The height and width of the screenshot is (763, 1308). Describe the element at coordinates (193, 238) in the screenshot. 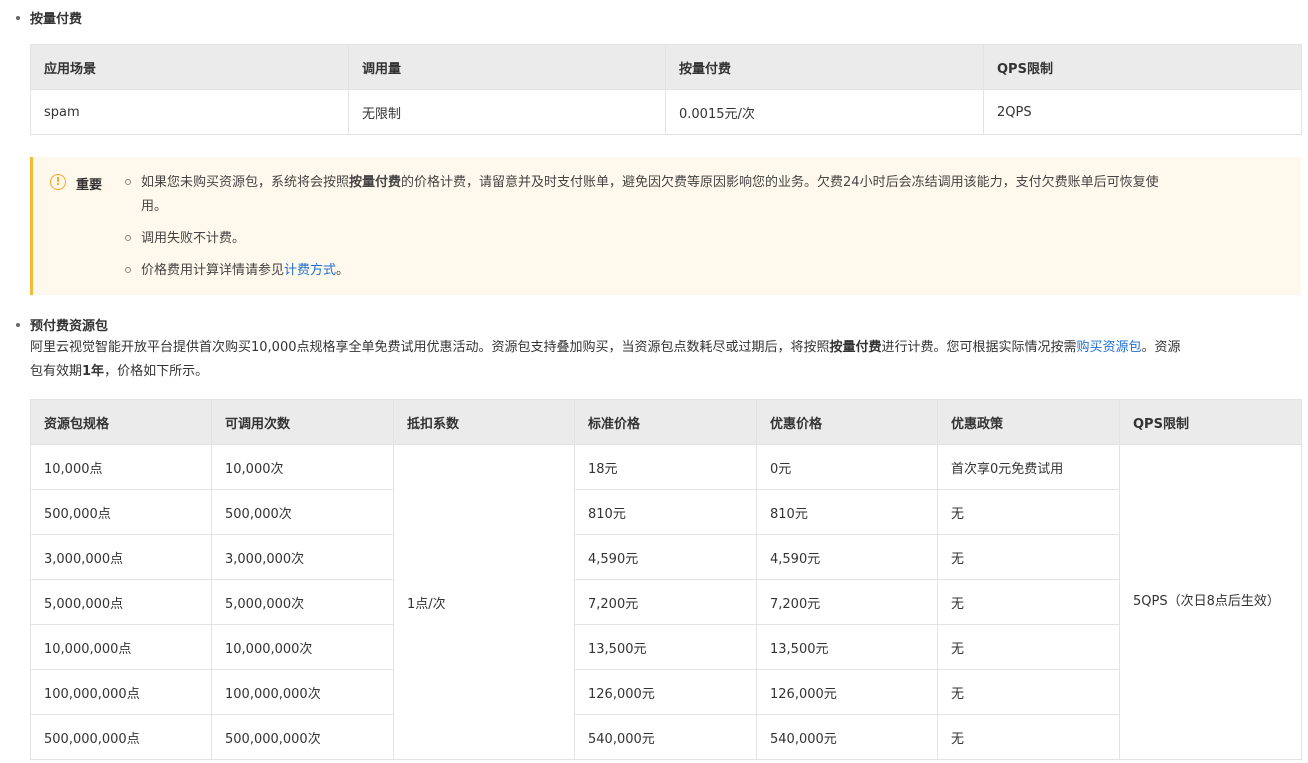

I see `notice-text: 调用失败不计费。` at that location.